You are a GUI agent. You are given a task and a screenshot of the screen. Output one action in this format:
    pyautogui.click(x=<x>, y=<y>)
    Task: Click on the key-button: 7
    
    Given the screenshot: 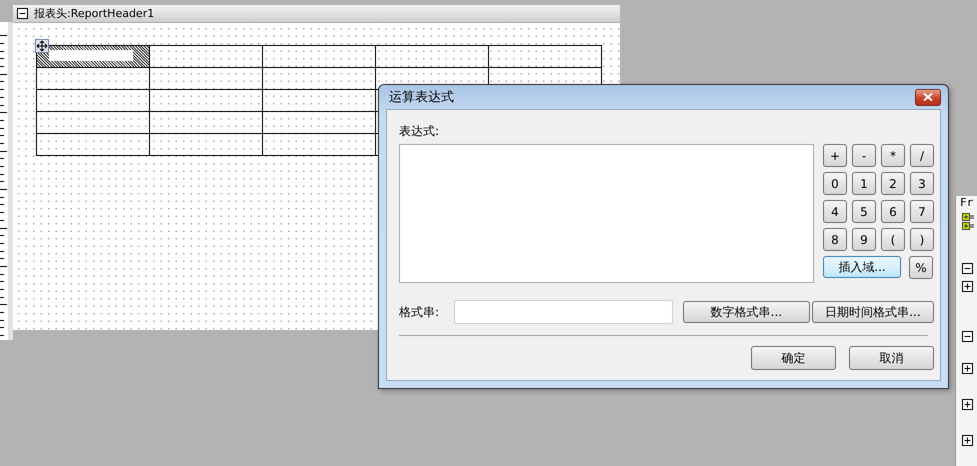 What is the action you would take?
    pyautogui.click(x=922, y=211)
    